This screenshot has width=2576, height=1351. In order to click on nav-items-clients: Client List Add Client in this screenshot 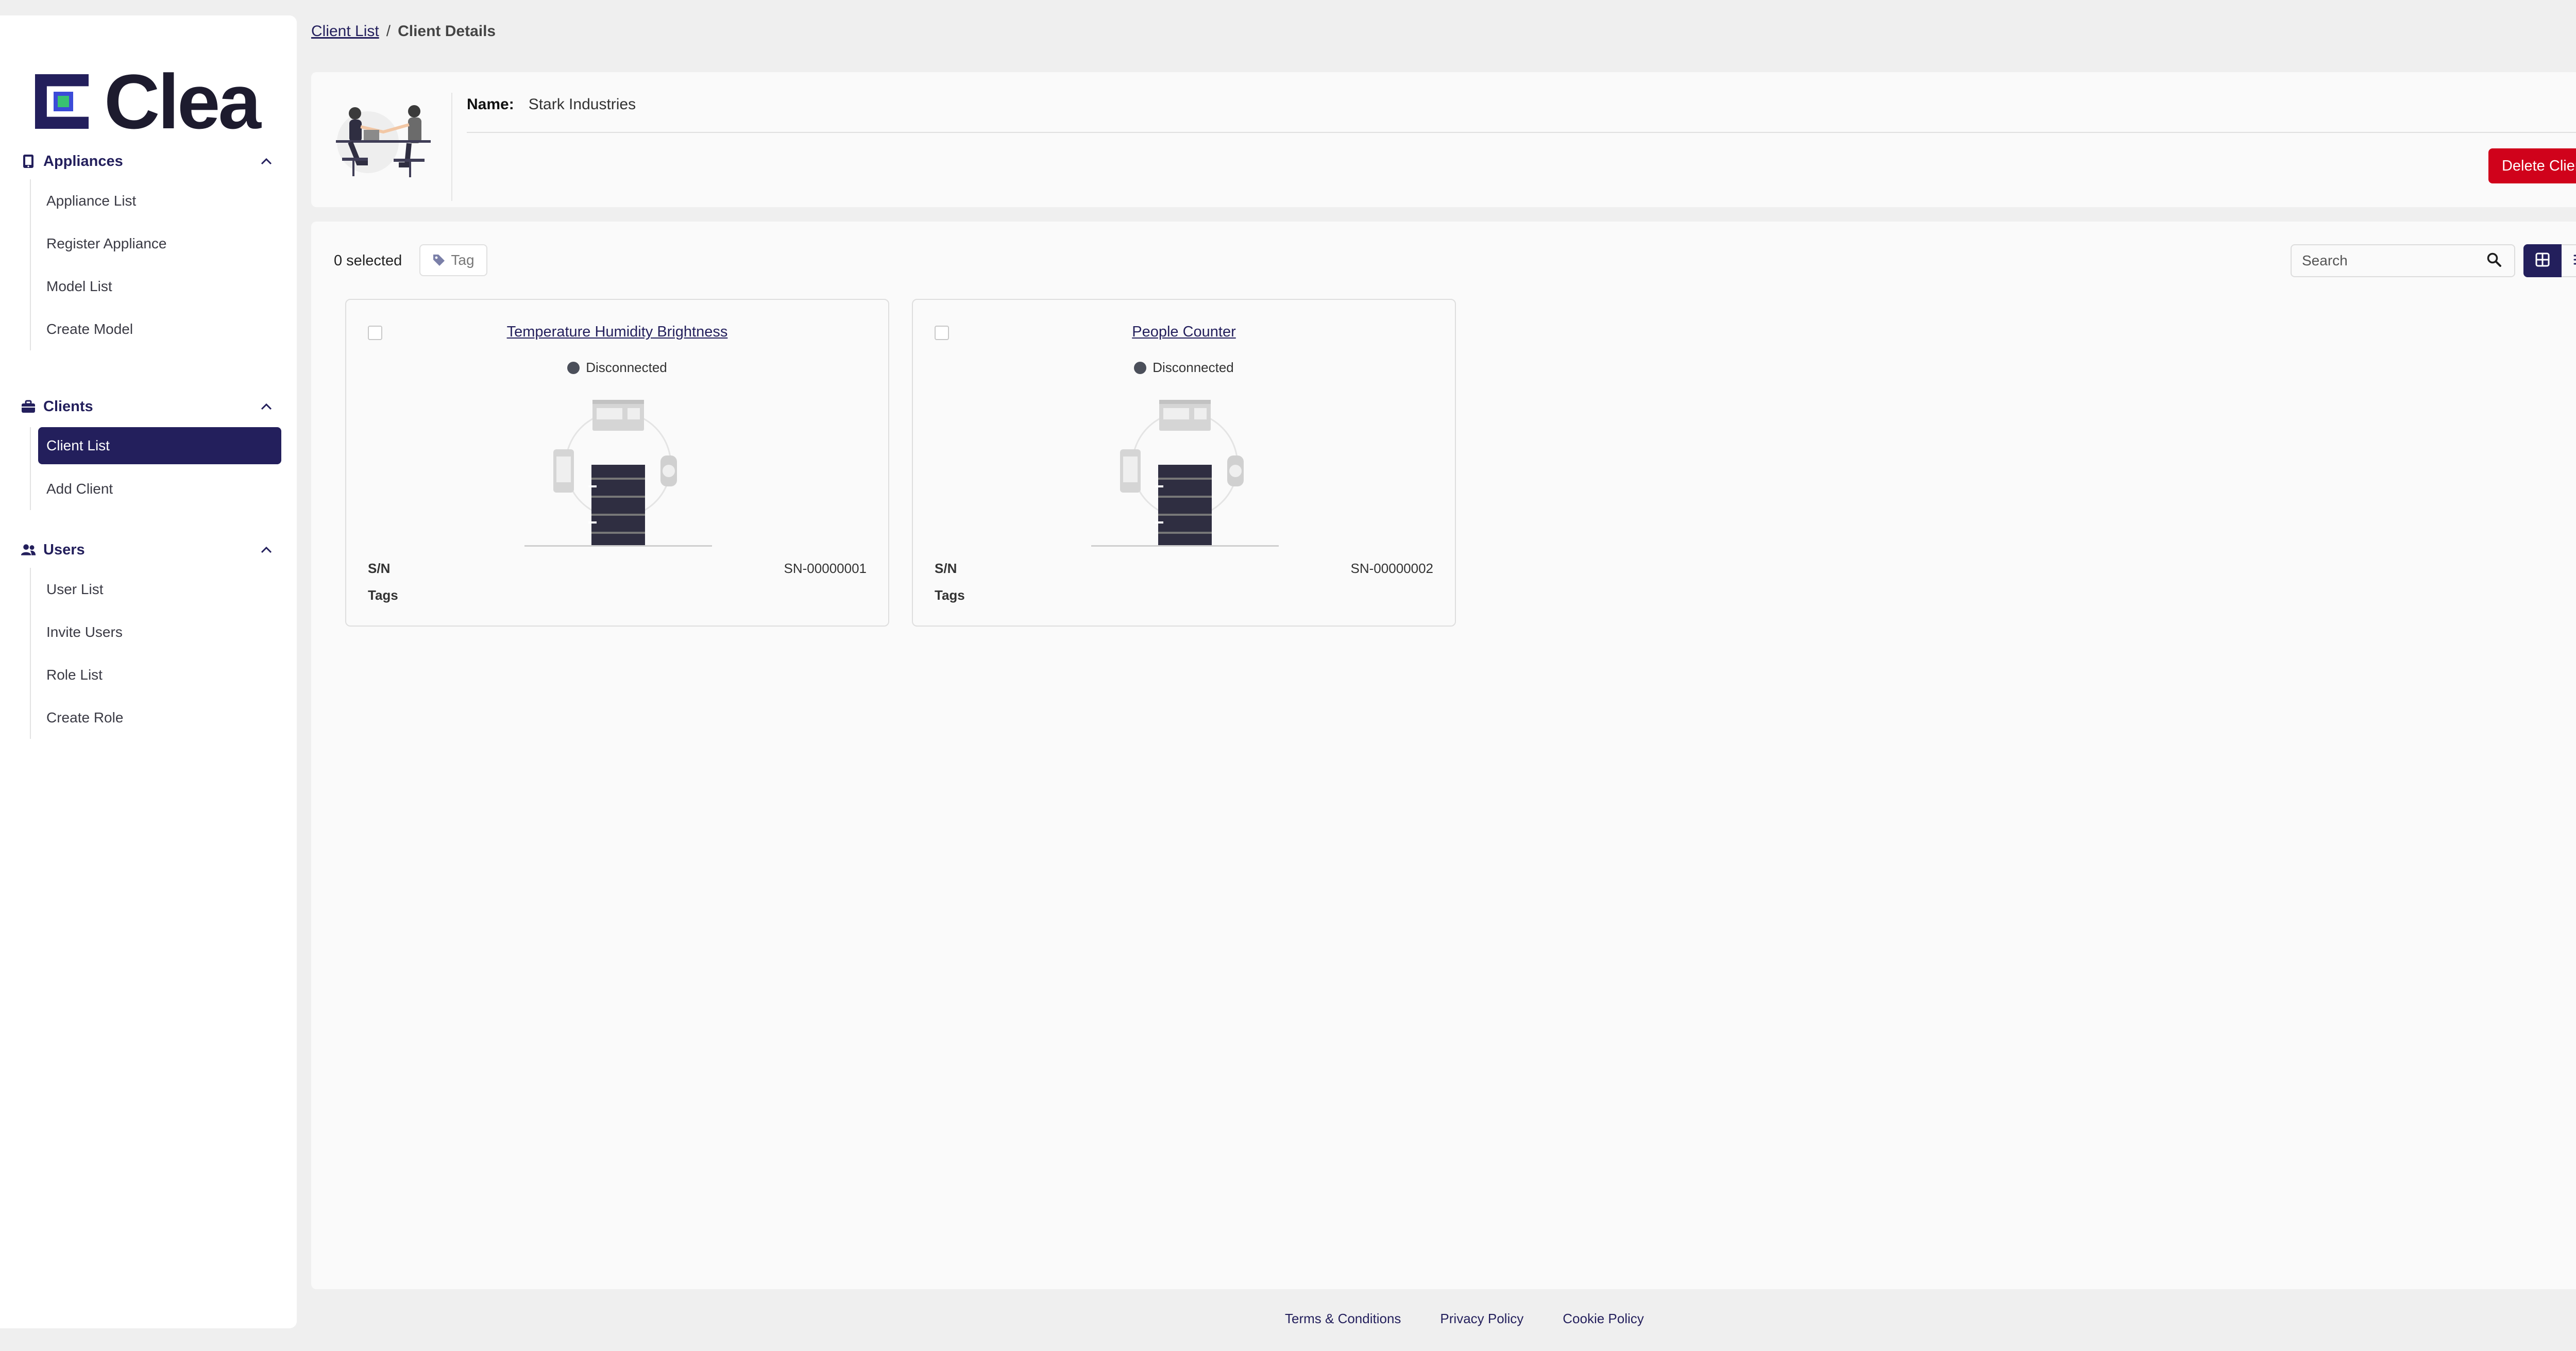, I will do `click(163, 468)`.